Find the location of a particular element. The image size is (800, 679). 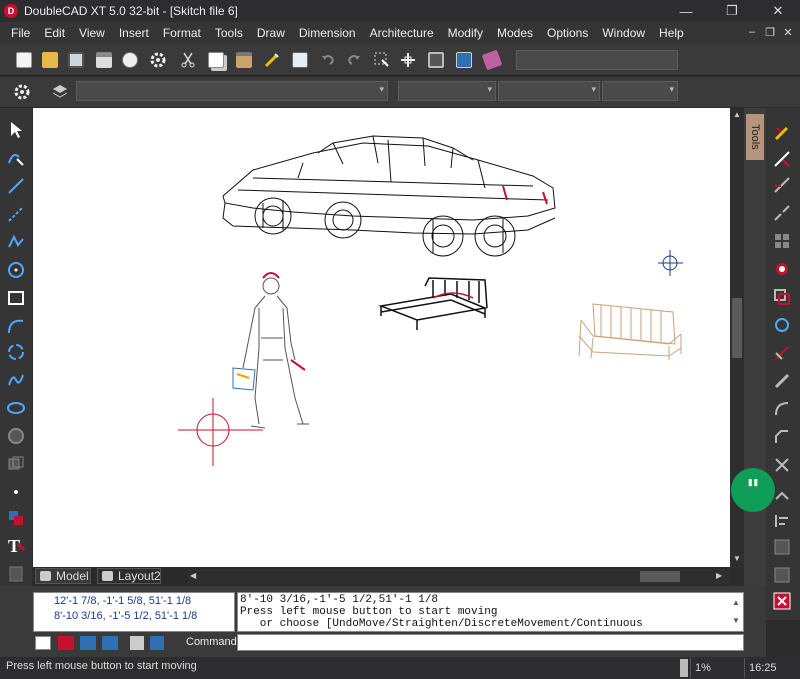

horizontal-scroll-thumb is located at coordinates (660, 576).